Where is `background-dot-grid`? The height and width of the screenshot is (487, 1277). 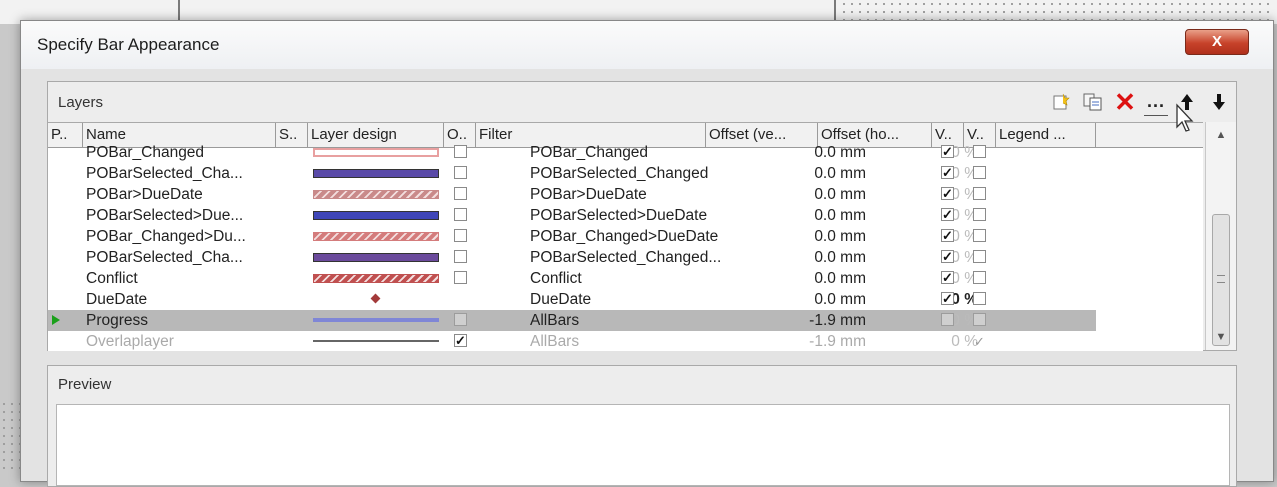 background-dot-grid is located at coordinates (1055, 10).